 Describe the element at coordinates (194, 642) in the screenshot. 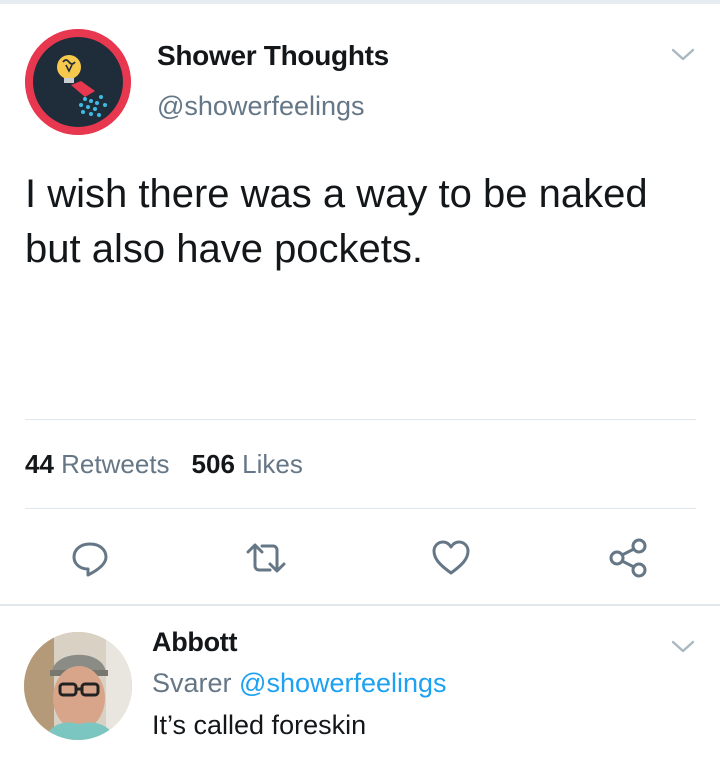

I see `reply-display-name: Abbott` at that location.